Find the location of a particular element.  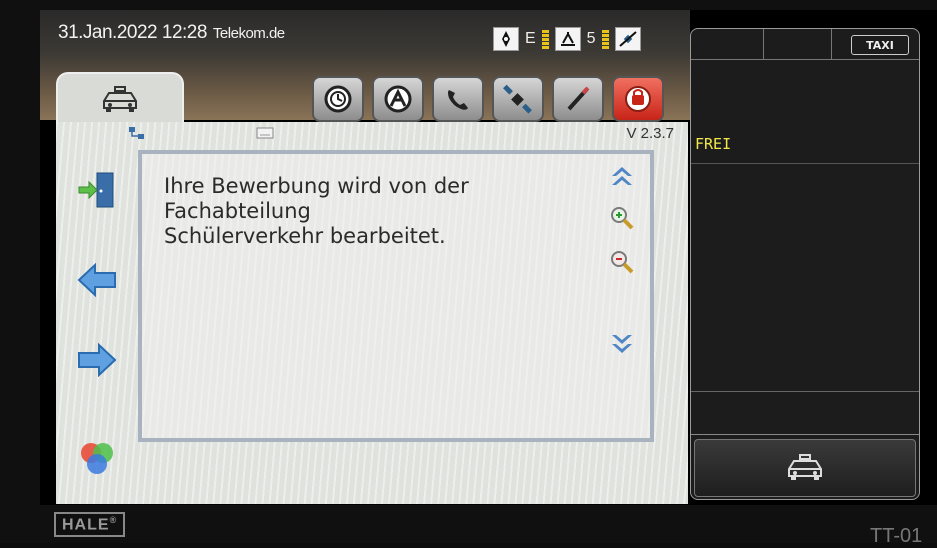

message-line: Fachabteilung is located at coordinates (237, 211).